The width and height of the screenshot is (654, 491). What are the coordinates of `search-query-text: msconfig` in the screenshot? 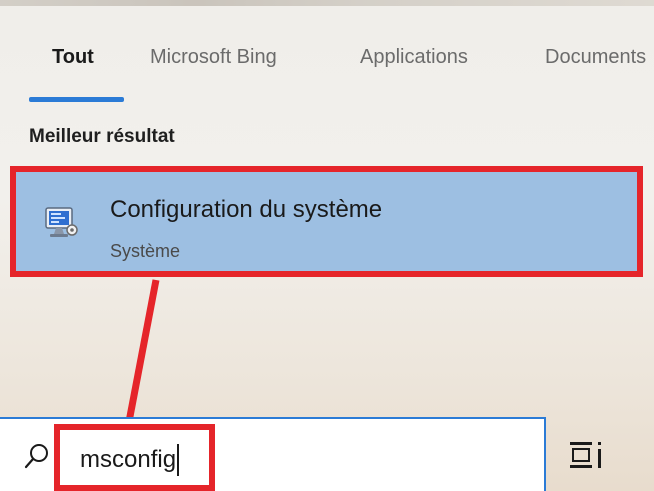 It's located at (128, 459).